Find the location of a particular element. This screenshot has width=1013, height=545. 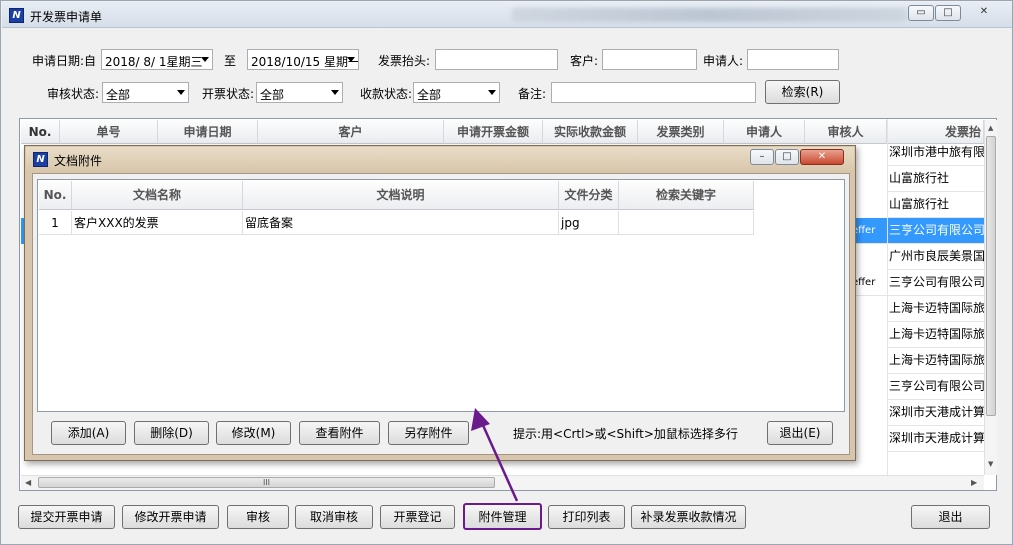

annotation-arrow-icon is located at coordinates (495, 455).